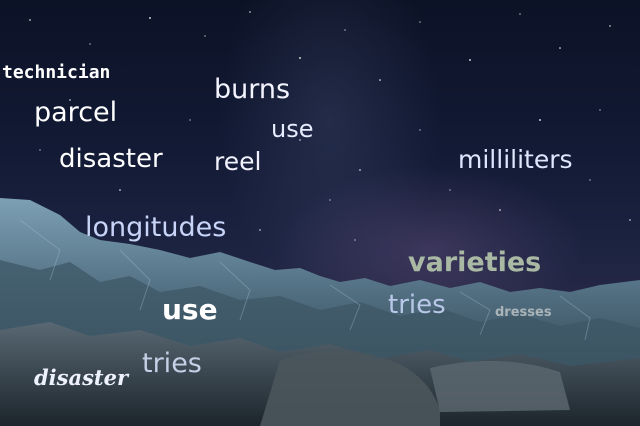 The image size is (640, 426). What do you see at coordinates (292, 129) in the screenshot?
I see `word-use-top: use` at bounding box center [292, 129].